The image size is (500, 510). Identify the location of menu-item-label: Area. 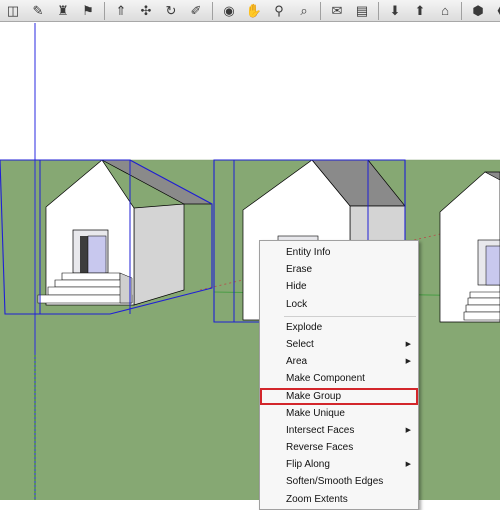
(297, 362).